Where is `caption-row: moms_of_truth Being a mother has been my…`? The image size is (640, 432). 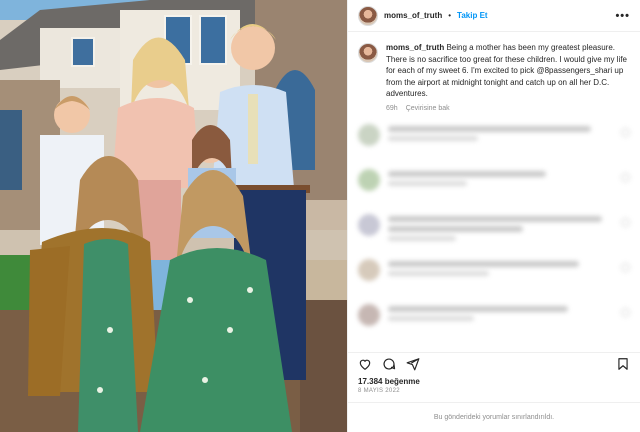
caption-row: moms_of_truth Being a mother has been my… is located at coordinates (494, 71).